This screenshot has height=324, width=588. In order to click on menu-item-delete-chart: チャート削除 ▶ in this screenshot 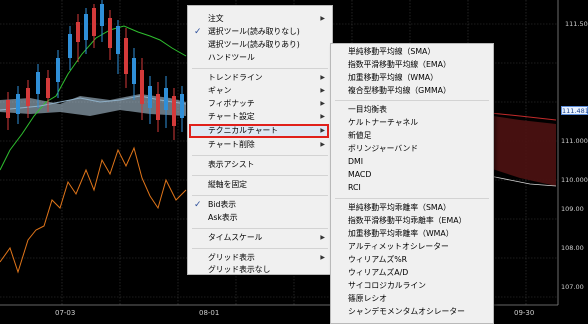, I will do `click(260, 145)`.